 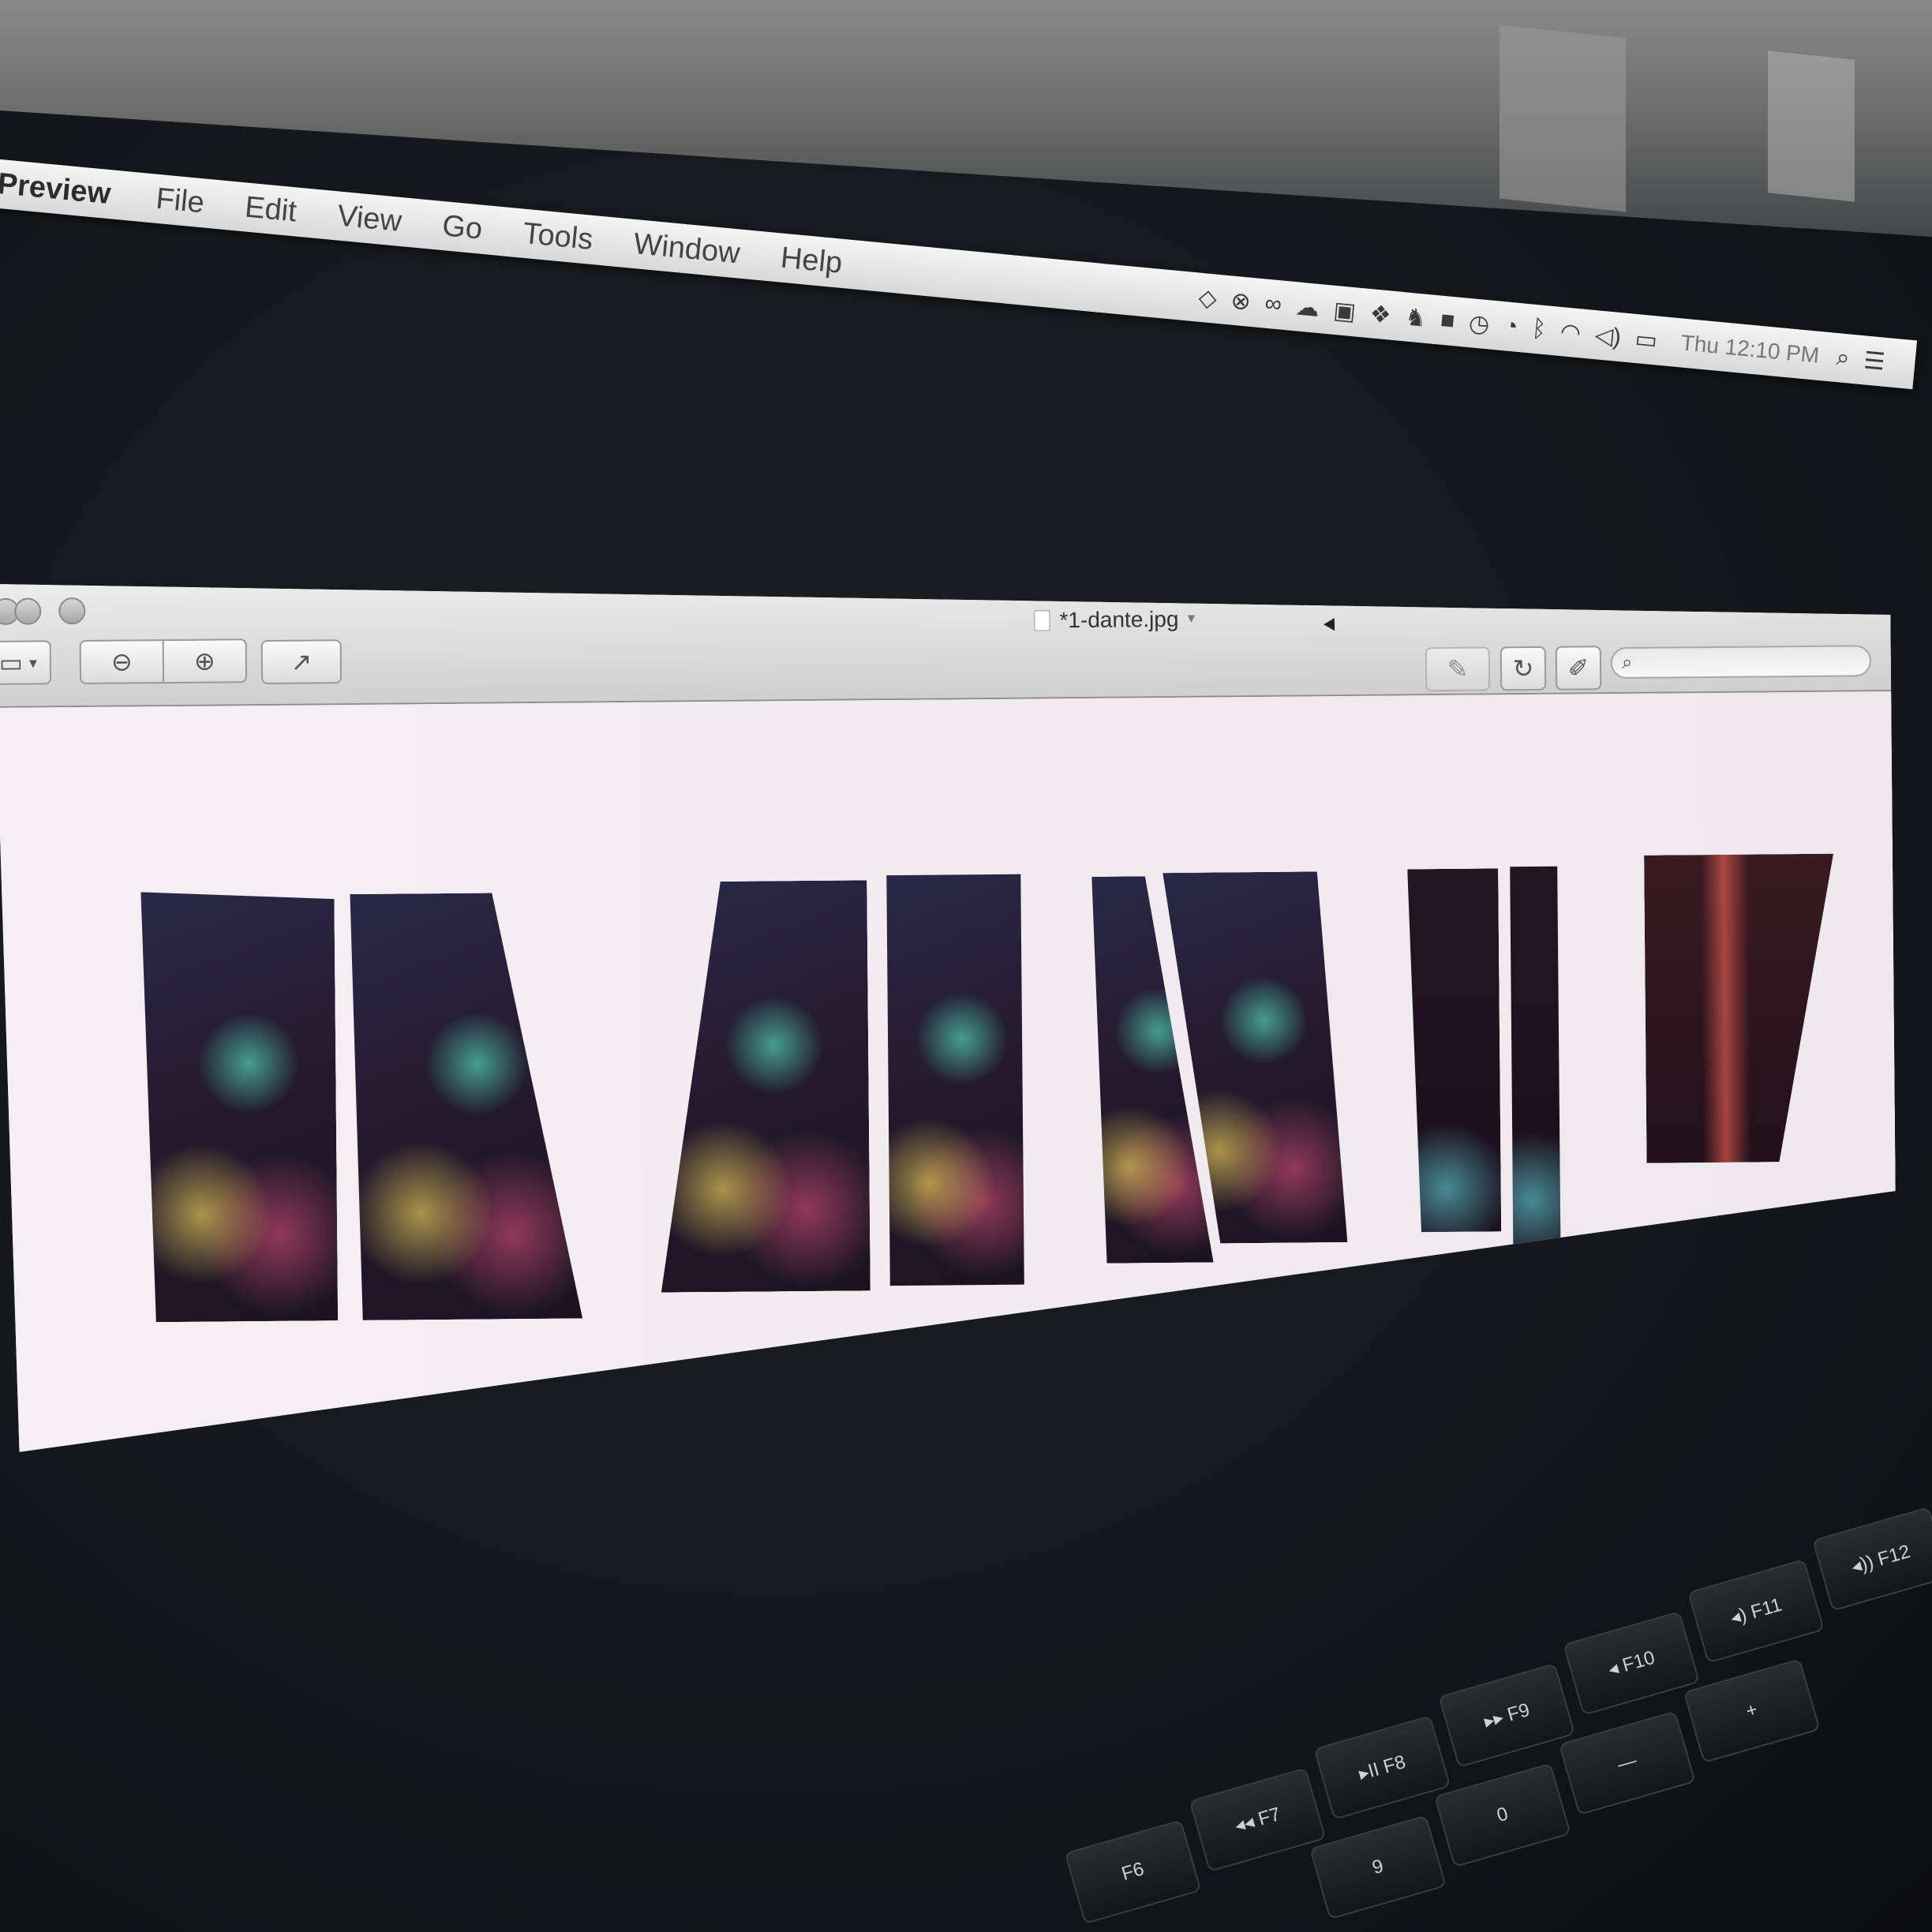 What do you see at coordinates (12, 662) in the screenshot?
I see `sidebar-icon: ▭` at bounding box center [12, 662].